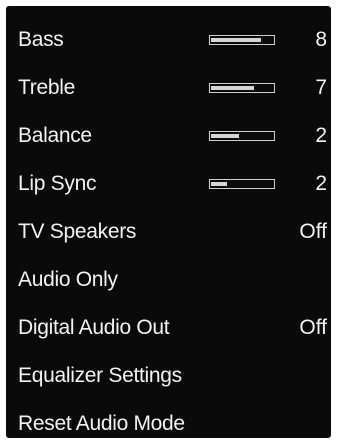 Image resolution: width=337 pixels, height=444 pixels. What do you see at coordinates (321, 39) in the screenshot?
I see `menu-item-value: 8` at bounding box center [321, 39].